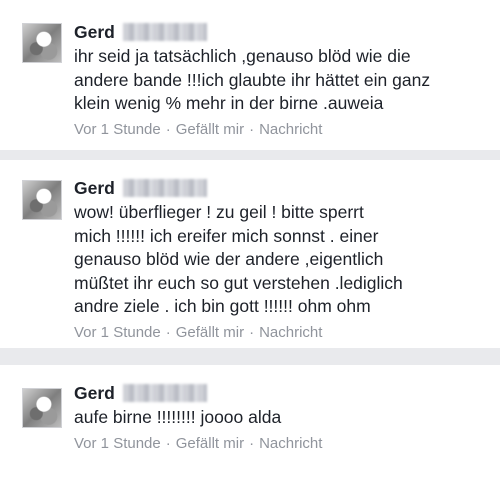  Describe the element at coordinates (178, 417) in the screenshot. I see `comment-text: aufe birne !!!!!!!! joooo alda` at that location.